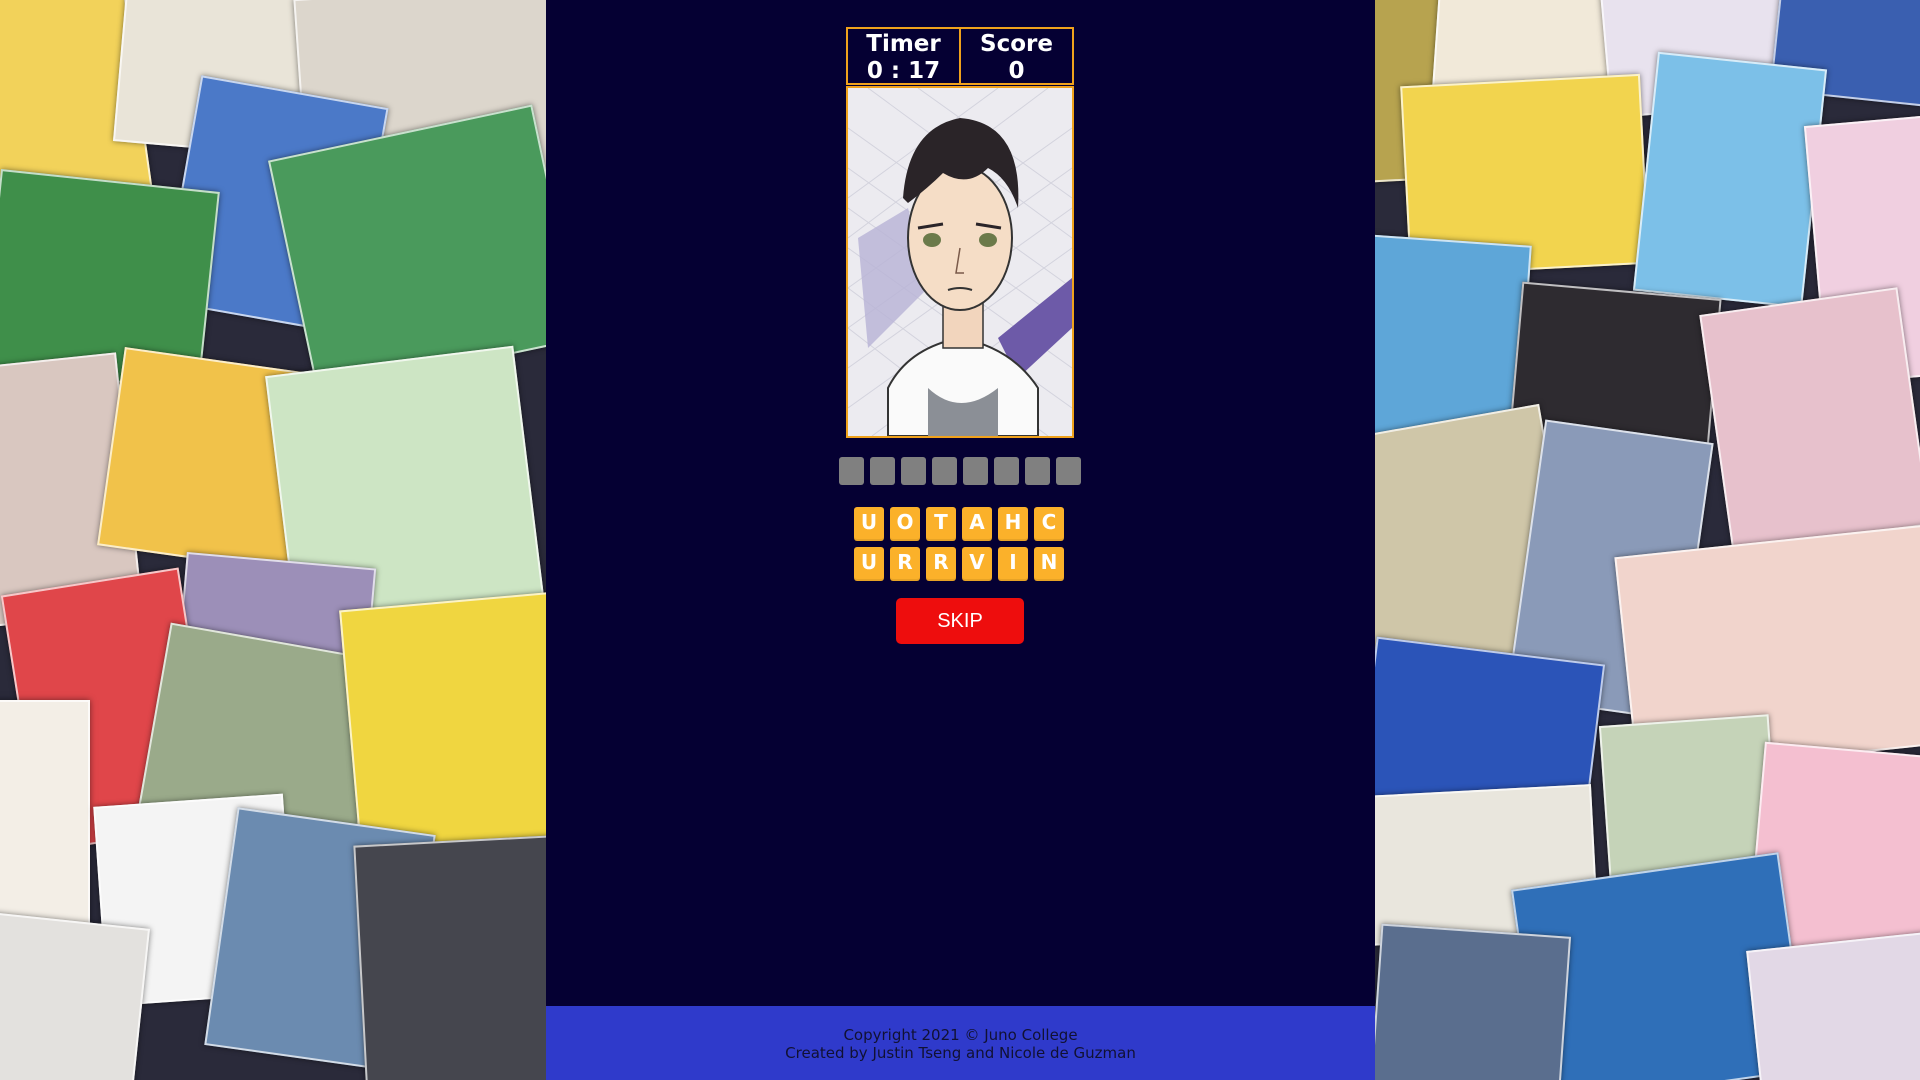 This screenshot has width=1920, height=1080. Describe the element at coordinates (959, 564) in the screenshot. I see `letter-row: URRVIN` at that location.